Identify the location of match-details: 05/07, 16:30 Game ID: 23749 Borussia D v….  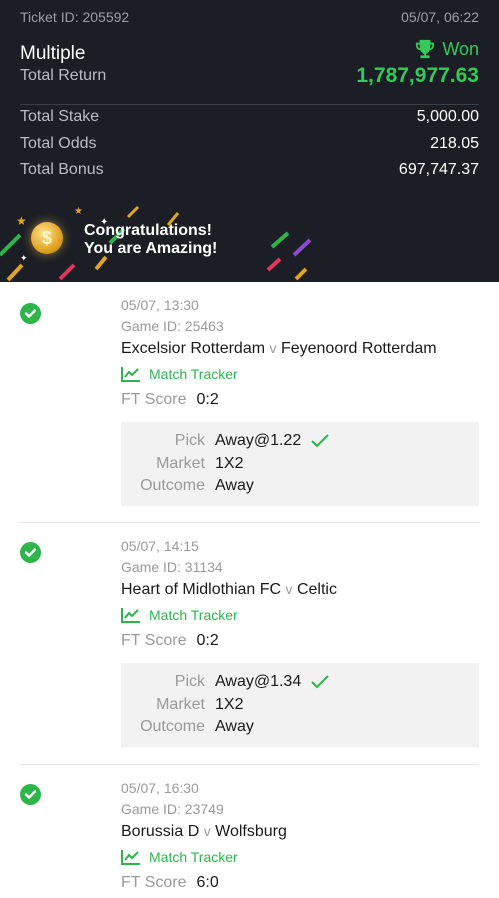
(300, 836).